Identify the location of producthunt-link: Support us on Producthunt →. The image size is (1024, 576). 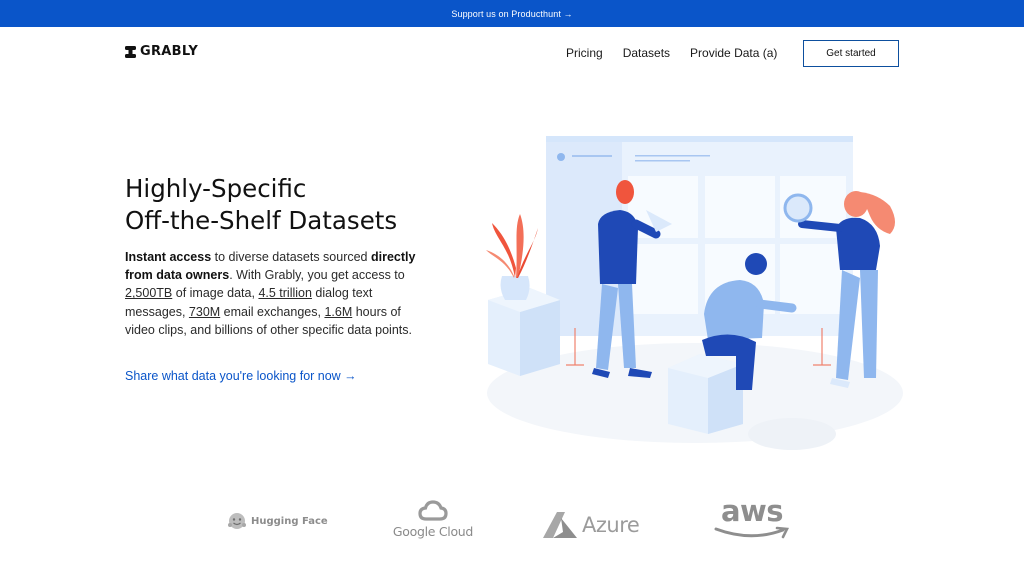
(511, 14).